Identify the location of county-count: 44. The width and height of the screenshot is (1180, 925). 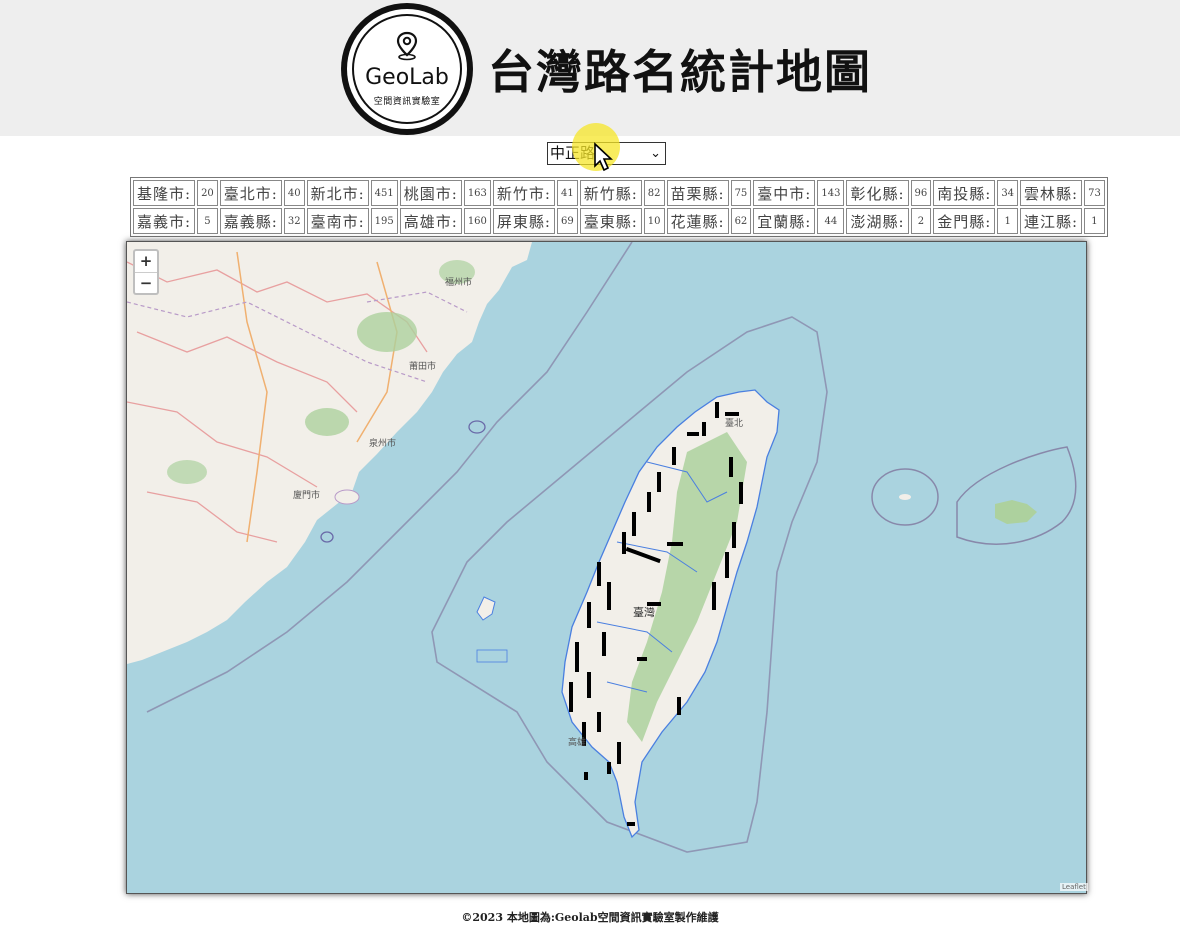
(831, 221).